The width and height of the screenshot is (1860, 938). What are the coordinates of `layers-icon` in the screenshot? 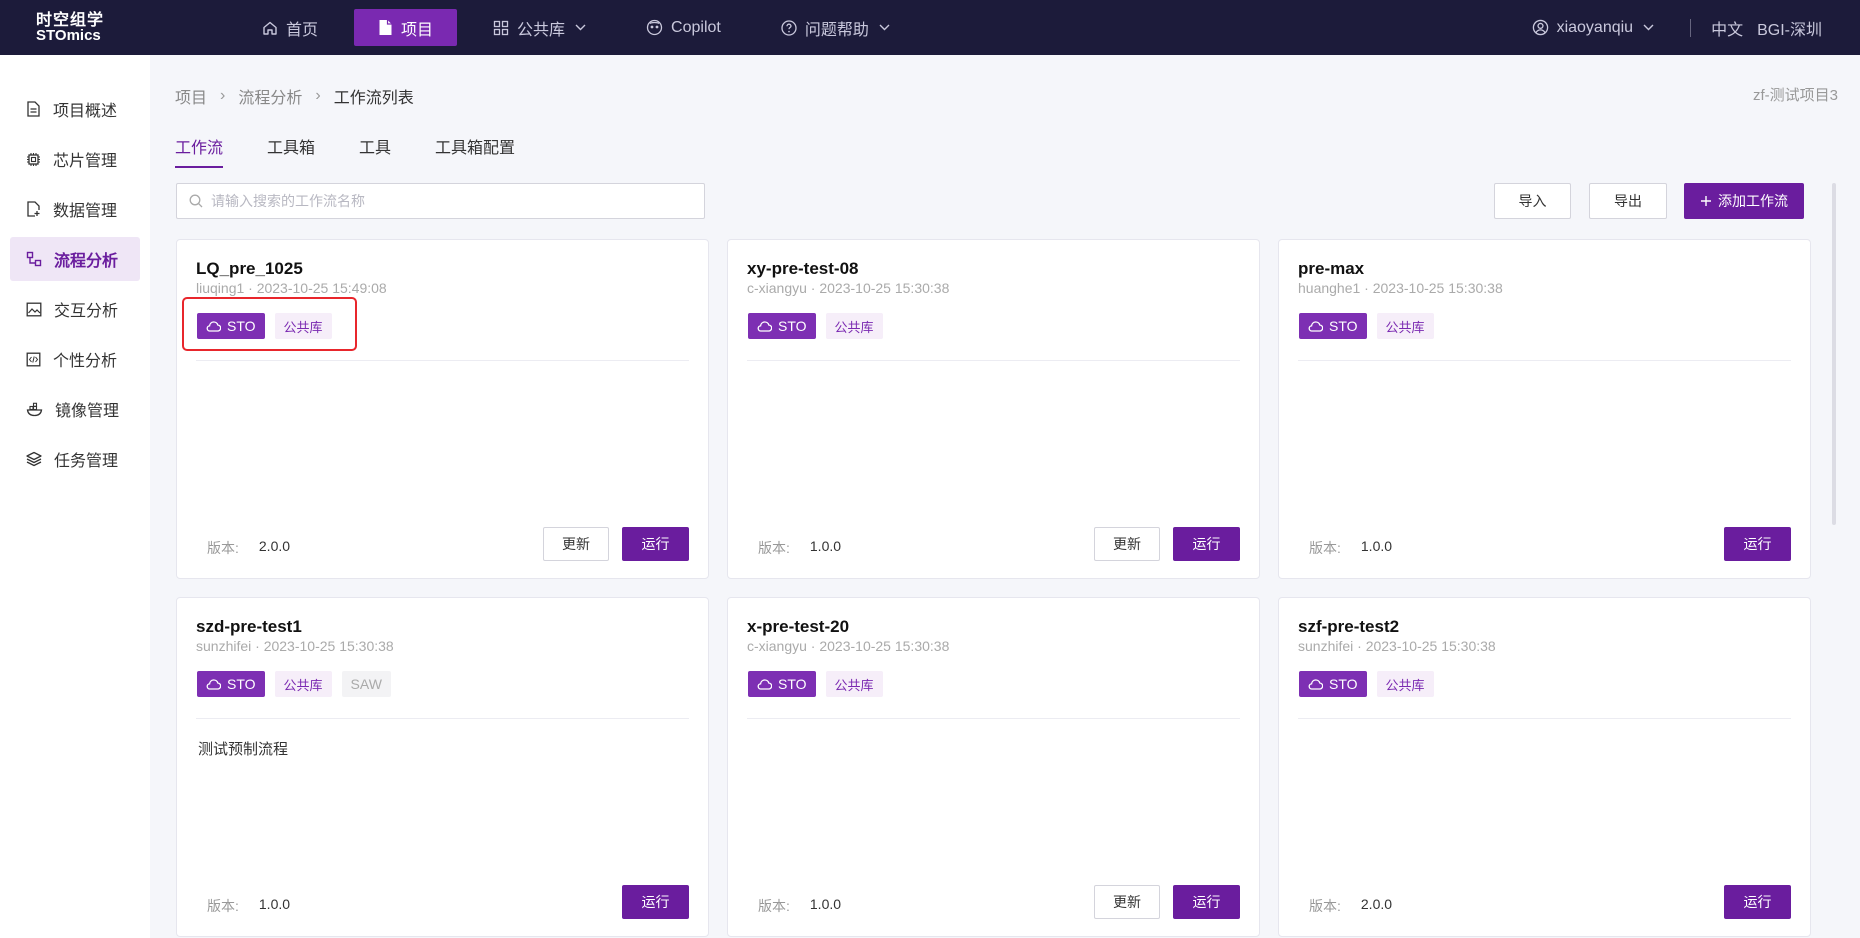 It's located at (38, 459).